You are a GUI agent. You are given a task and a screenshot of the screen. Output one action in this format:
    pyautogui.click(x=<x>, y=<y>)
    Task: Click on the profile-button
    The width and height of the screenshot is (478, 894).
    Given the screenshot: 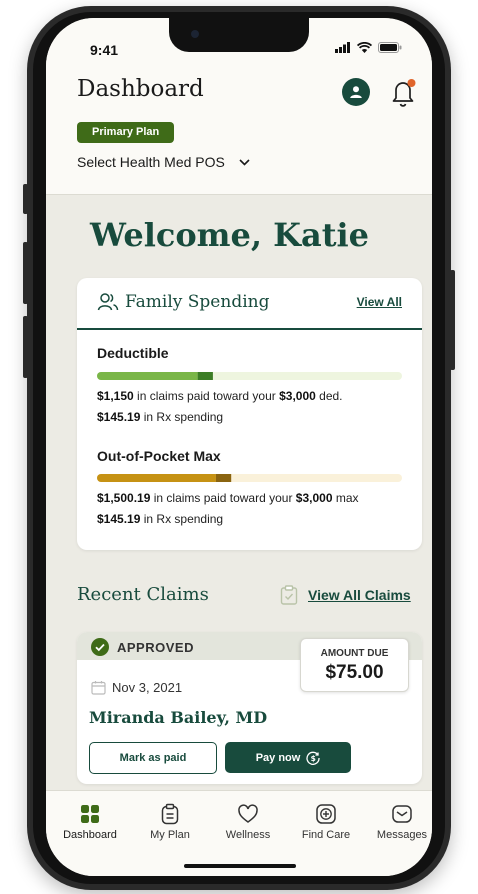 What is the action you would take?
    pyautogui.click(x=356, y=92)
    